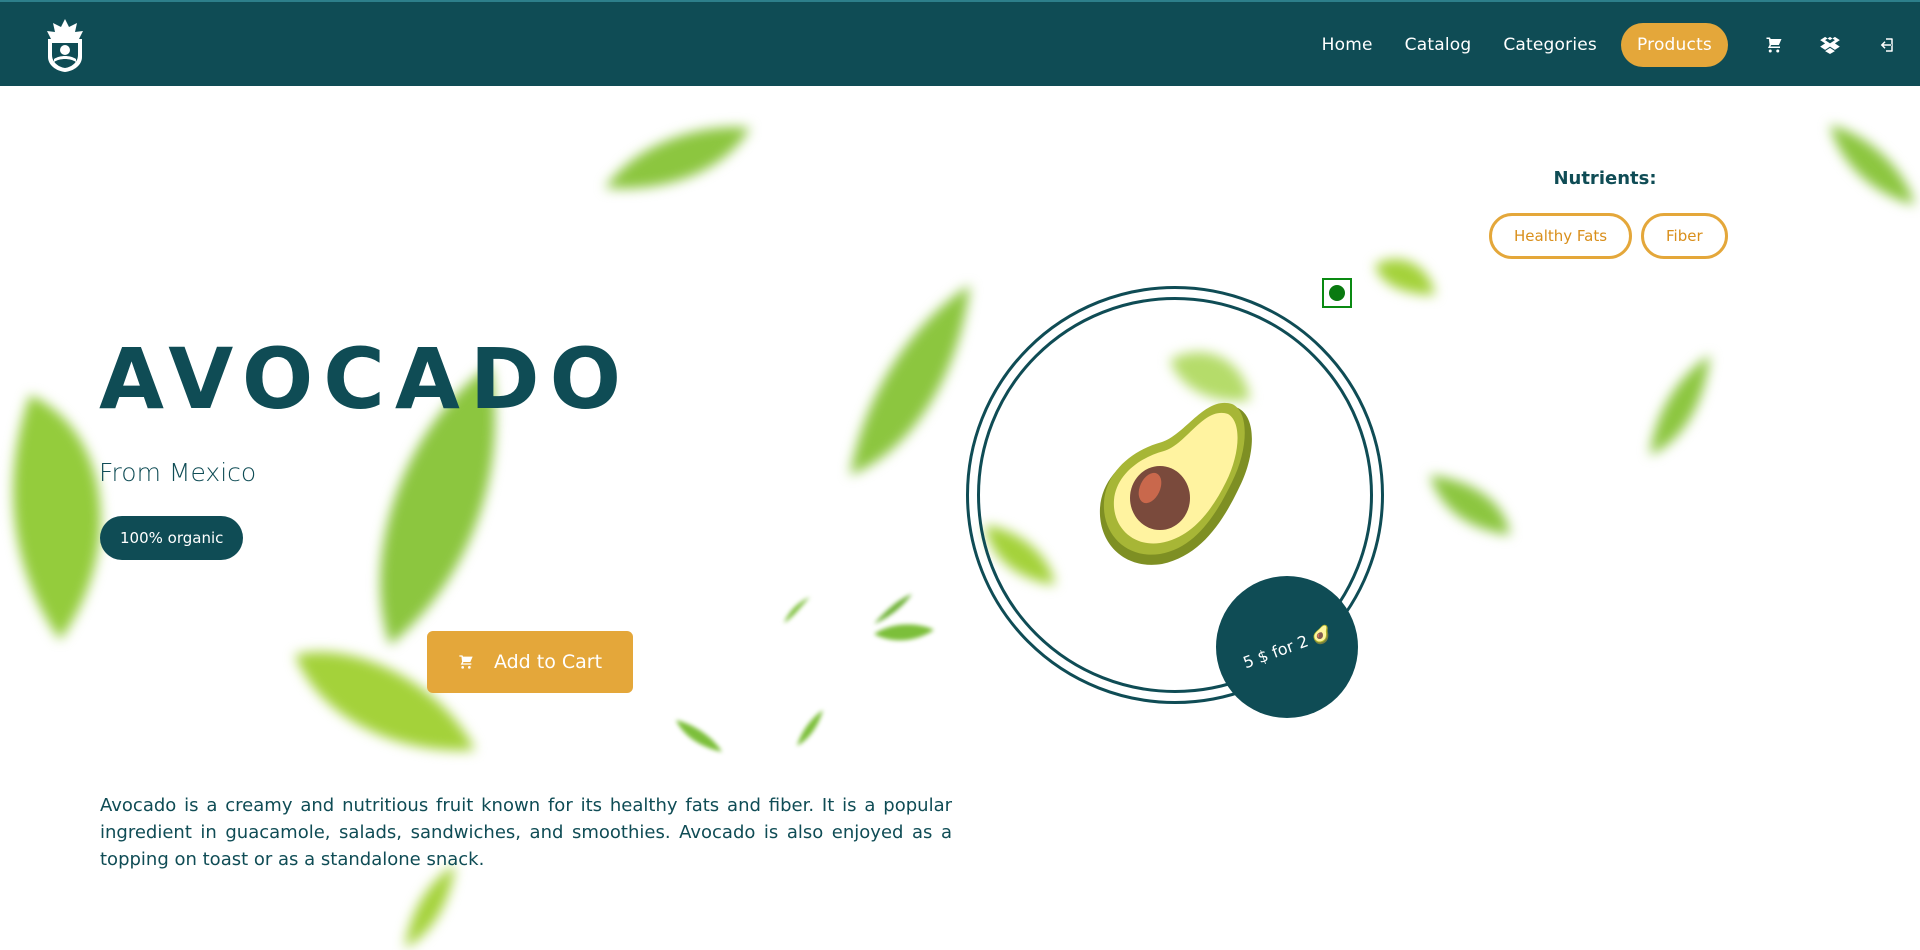 This screenshot has width=1920, height=950. Describe the element at coordinates (1561, 236) in the screenshot. I see `nutrient-chip: Healthy Fats` at that location.